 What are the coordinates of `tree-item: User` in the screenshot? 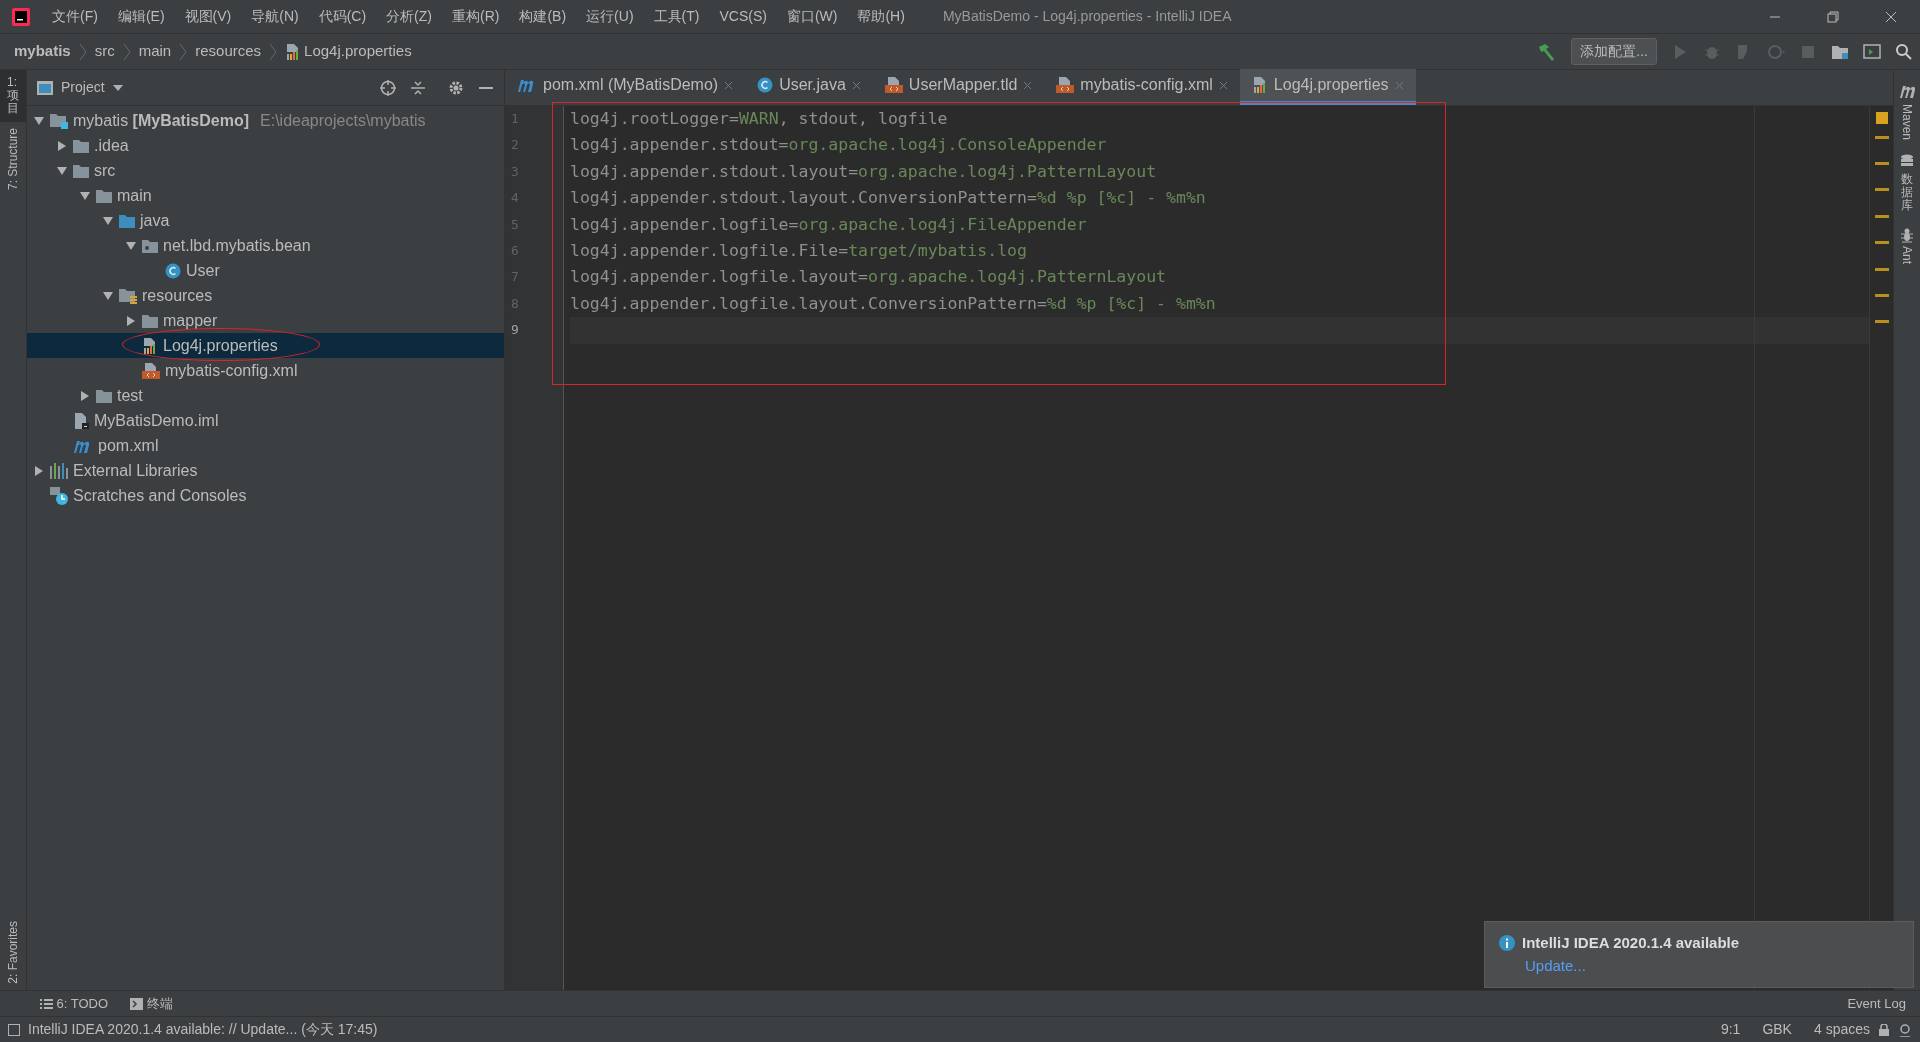 It's located at (265, 270).